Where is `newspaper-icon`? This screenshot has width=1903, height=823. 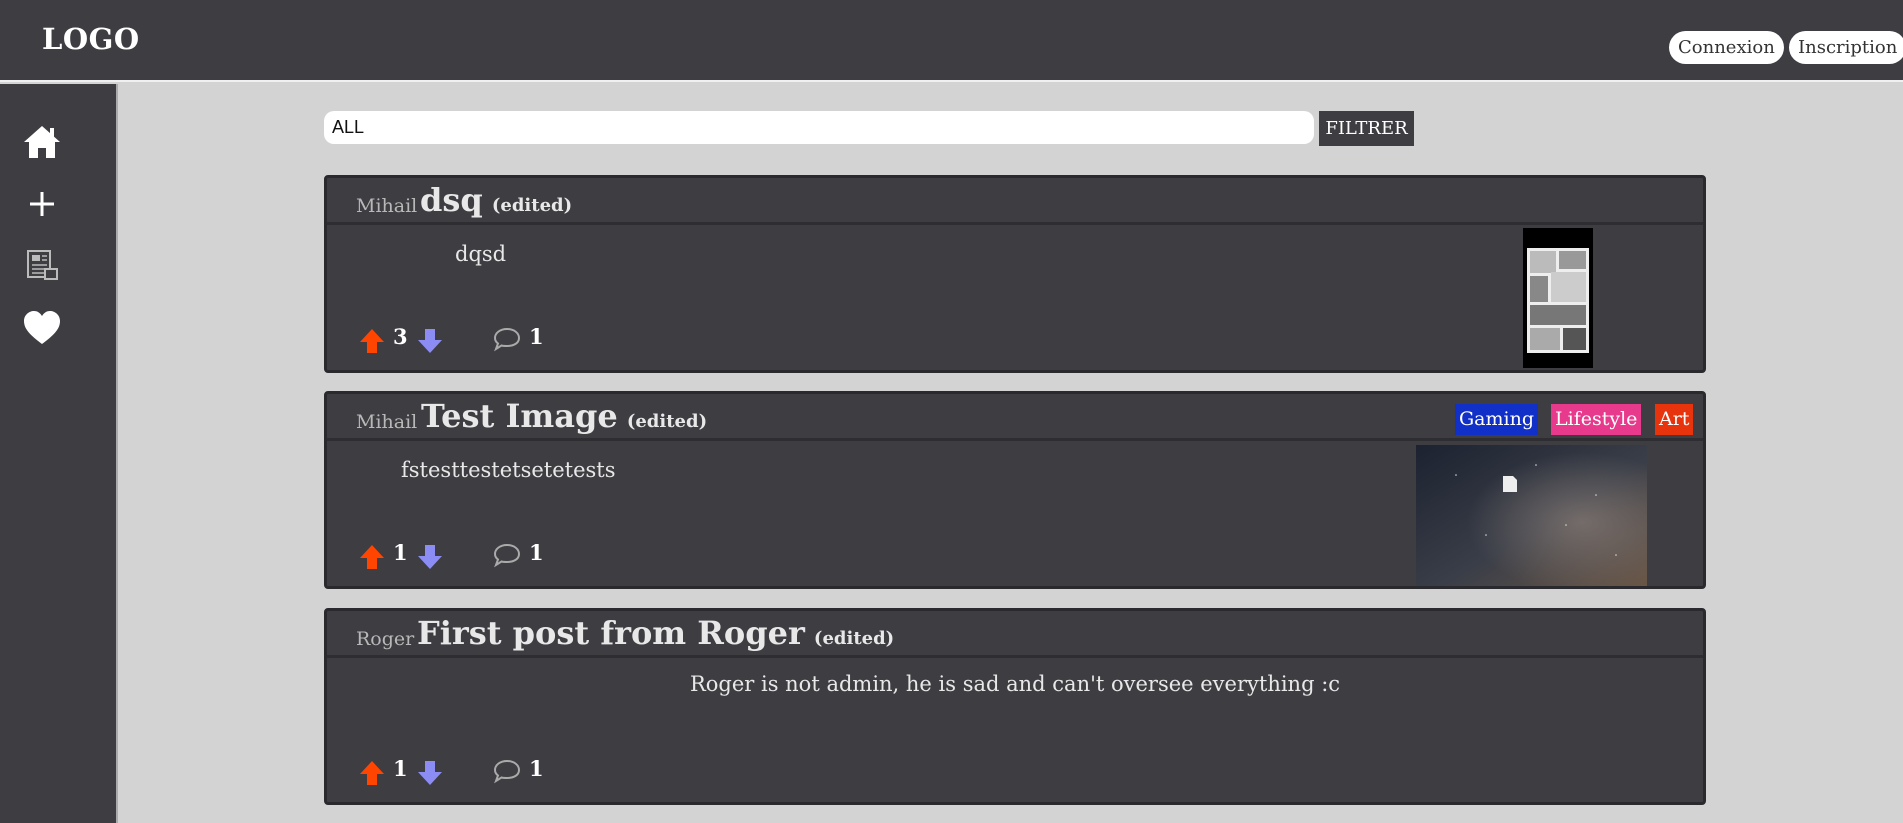
newspaper-icon is located at coordinates (42, 266).